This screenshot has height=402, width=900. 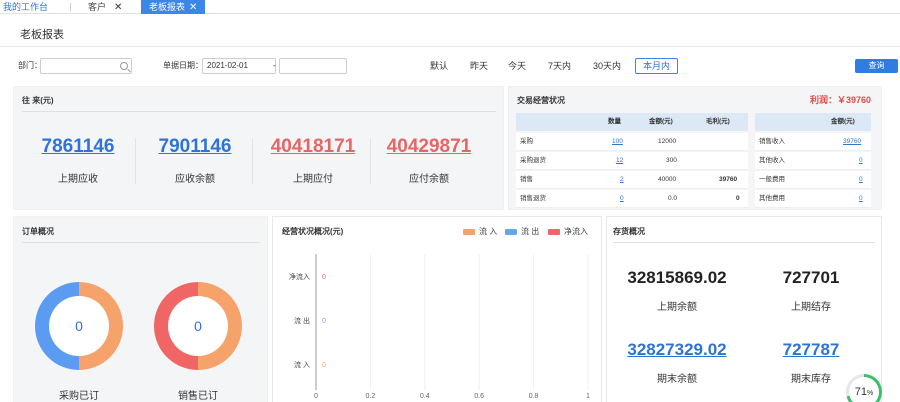 What do you see at coordinates (728, 179) in the screenshot?
I see `row-profit: 39760` at bounding box center [728, 179].